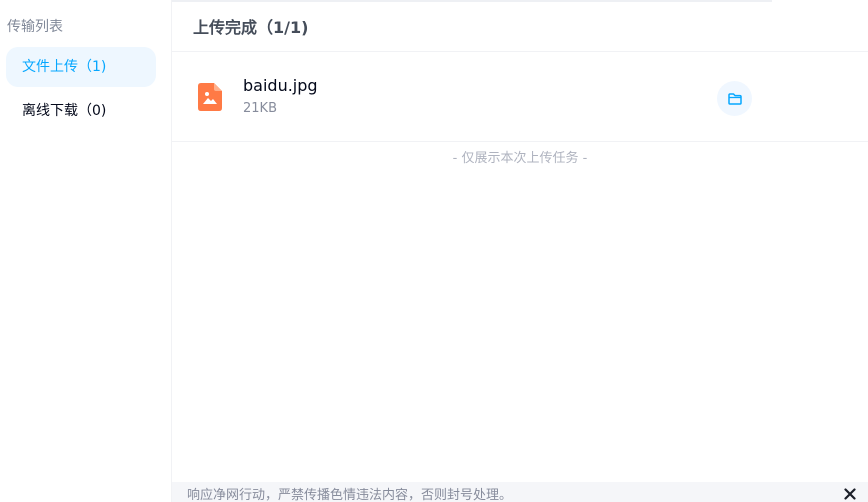 This screenshot has height=502, width=868. I want to click on sidebar-item-offline-download: 离线下载（0), so click(81, 111).